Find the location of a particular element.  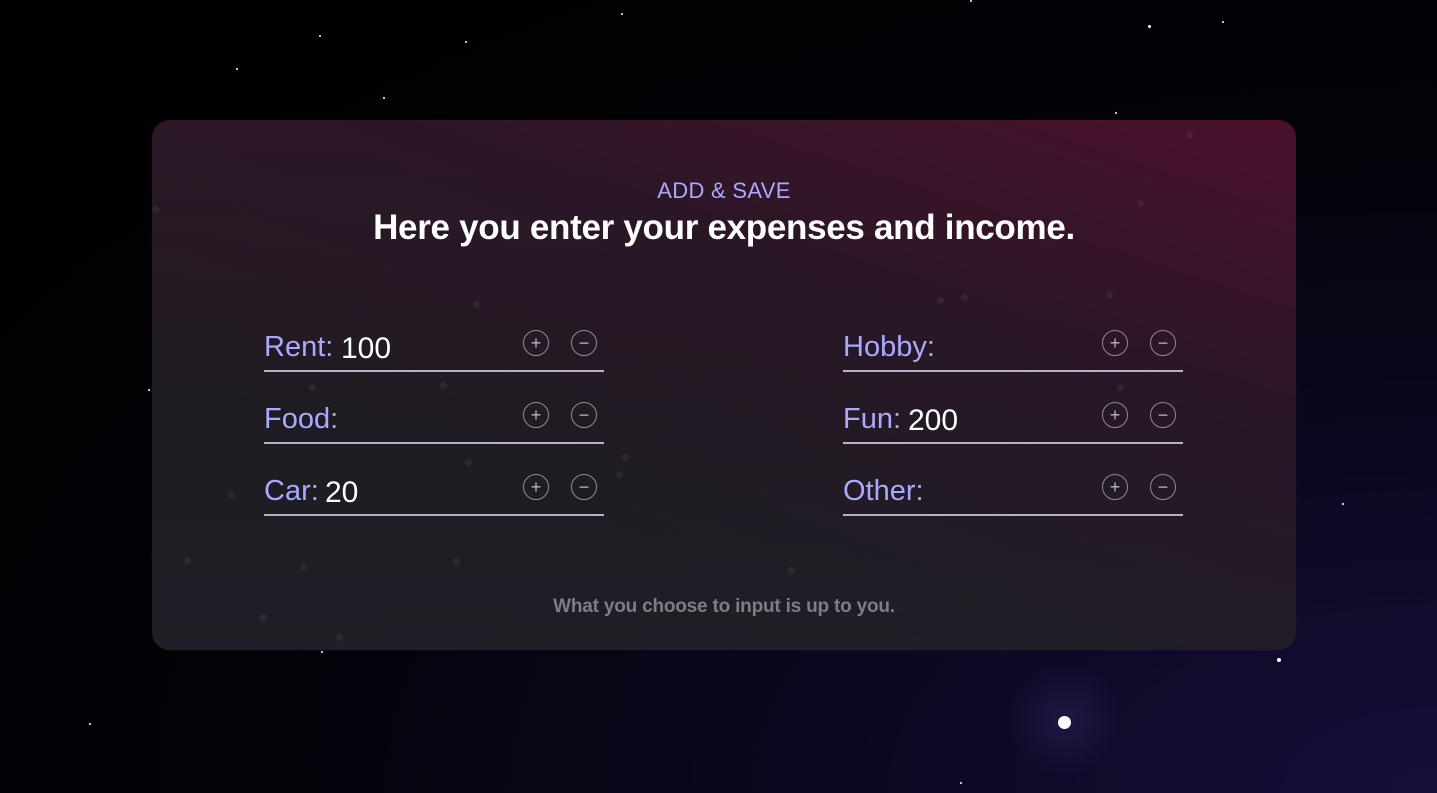

rent-decrease-button: − is located at coordinates (584, 343).